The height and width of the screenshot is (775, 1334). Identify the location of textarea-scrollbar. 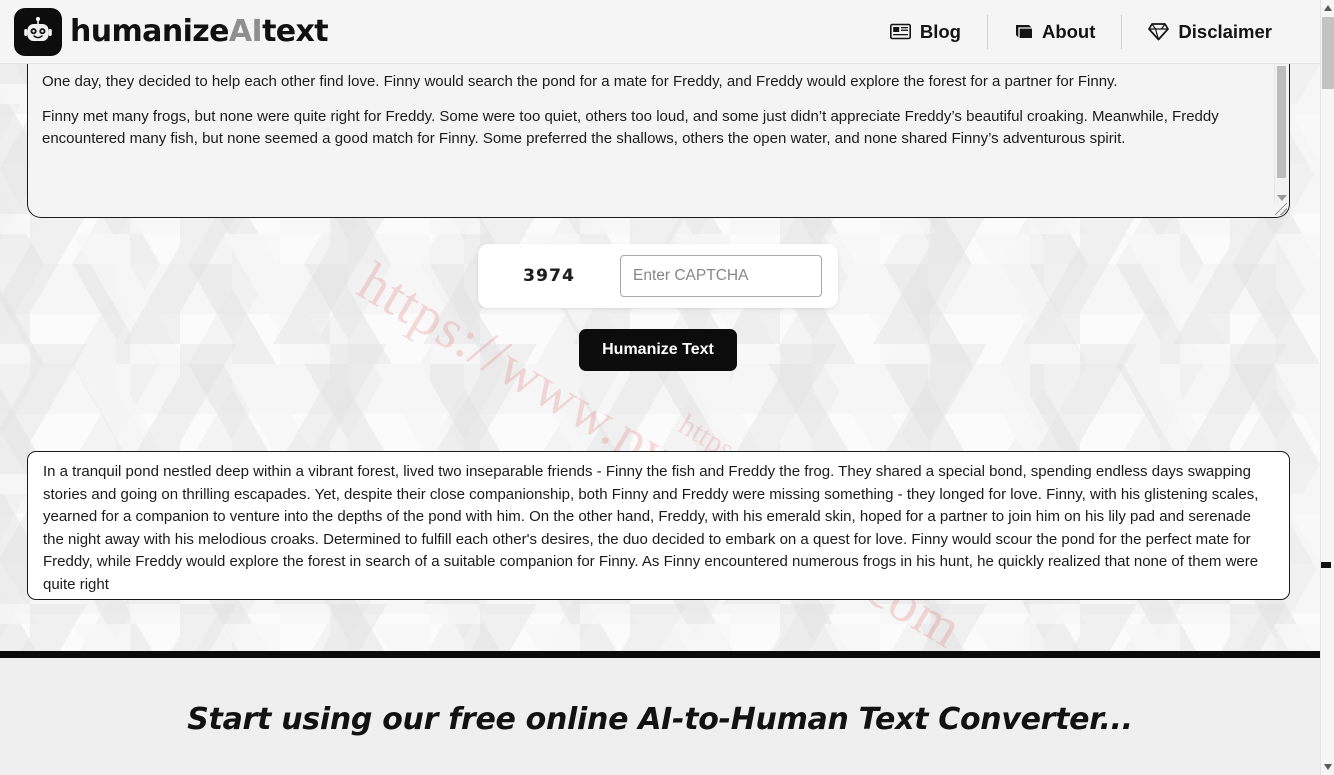
(1280, 133).